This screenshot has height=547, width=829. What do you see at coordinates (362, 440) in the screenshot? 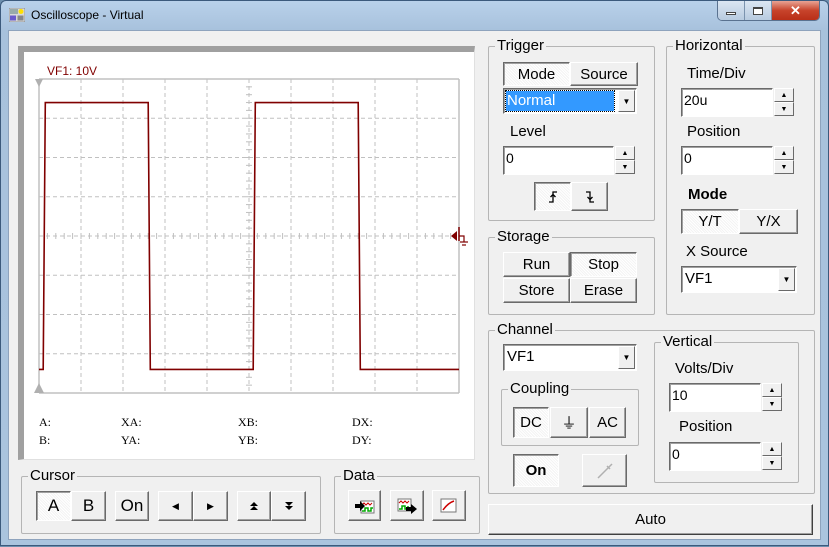
I see `readout-dy: DY:` at bounding box center [362, 440].